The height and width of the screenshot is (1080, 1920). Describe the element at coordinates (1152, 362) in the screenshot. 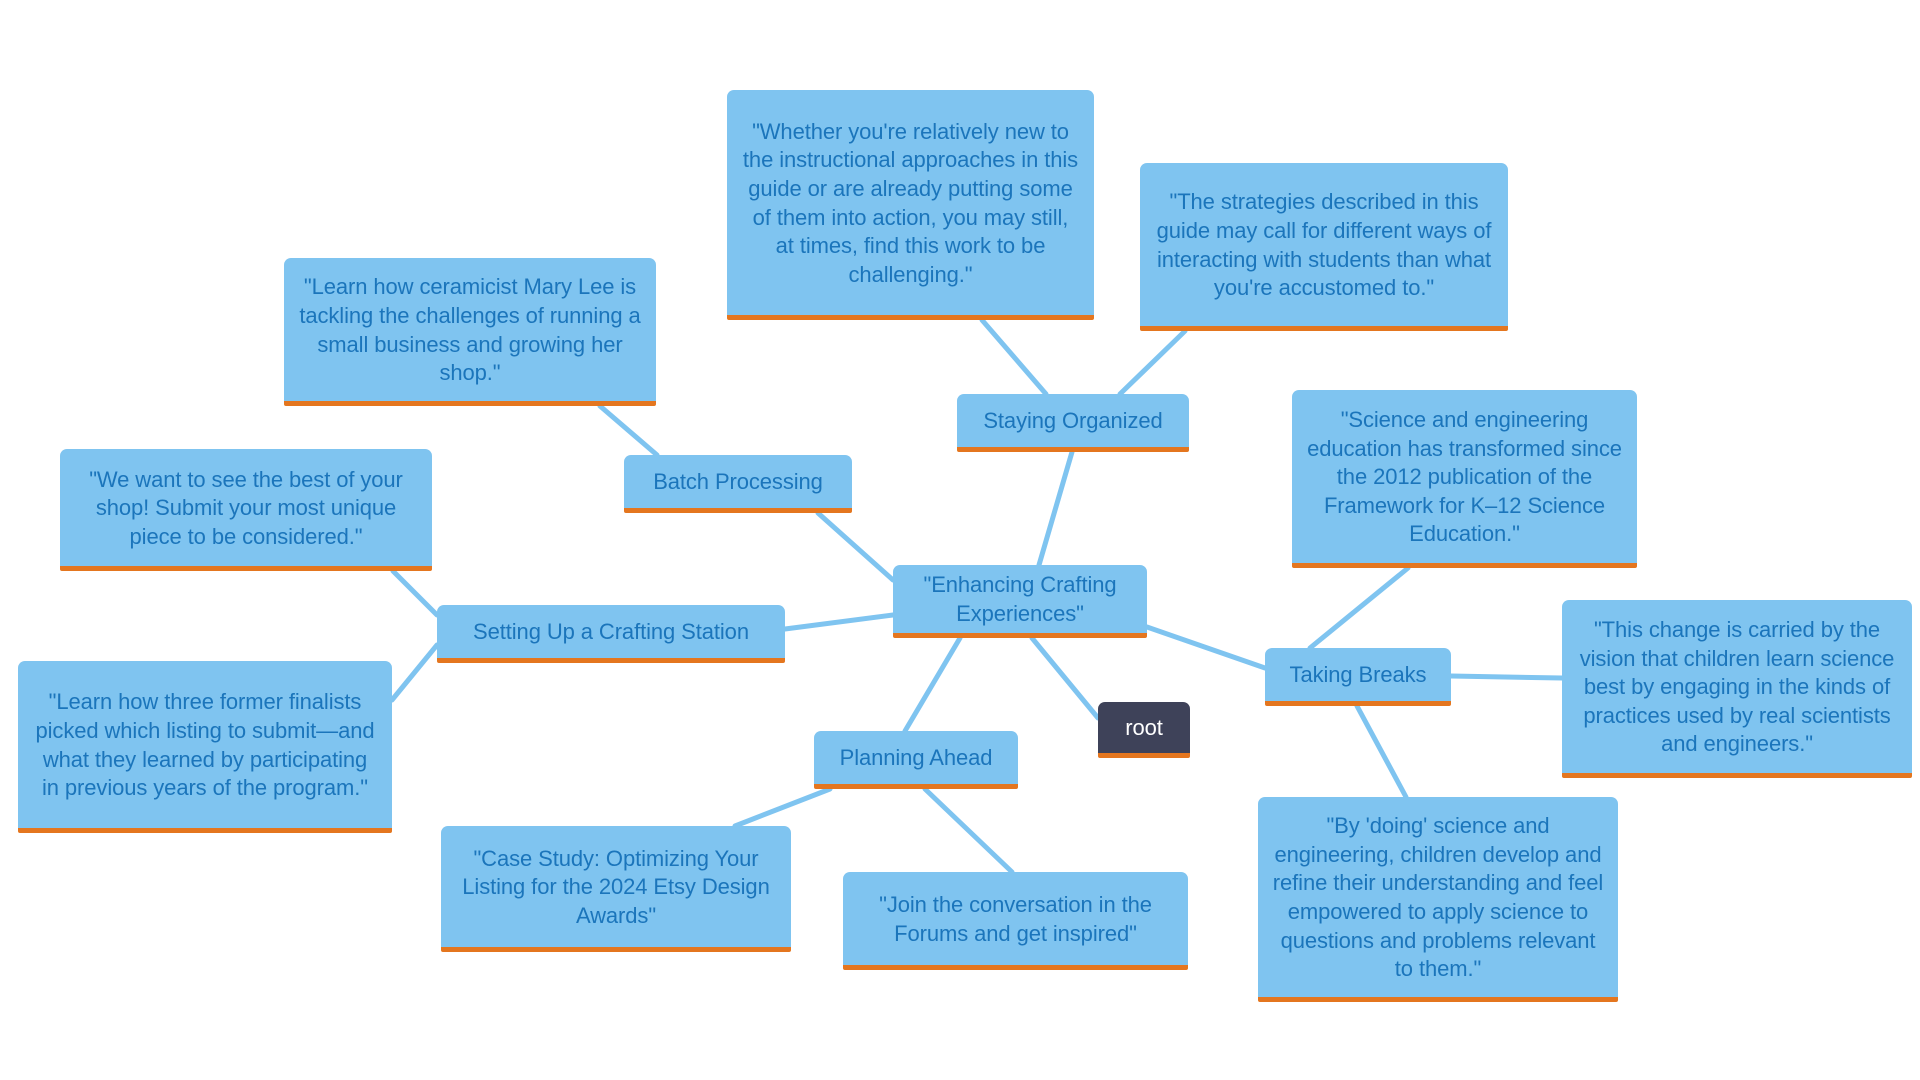

I see `edge-staying-organized-to-quote-strategies-described` at that location.